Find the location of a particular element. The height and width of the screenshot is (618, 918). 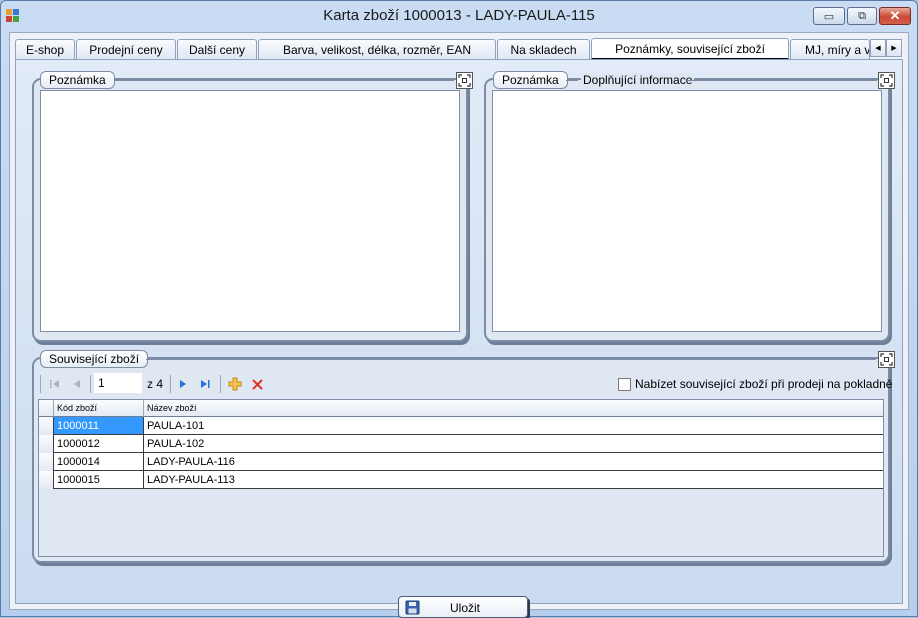

delete-record-button is located at coordinates (257, 384).